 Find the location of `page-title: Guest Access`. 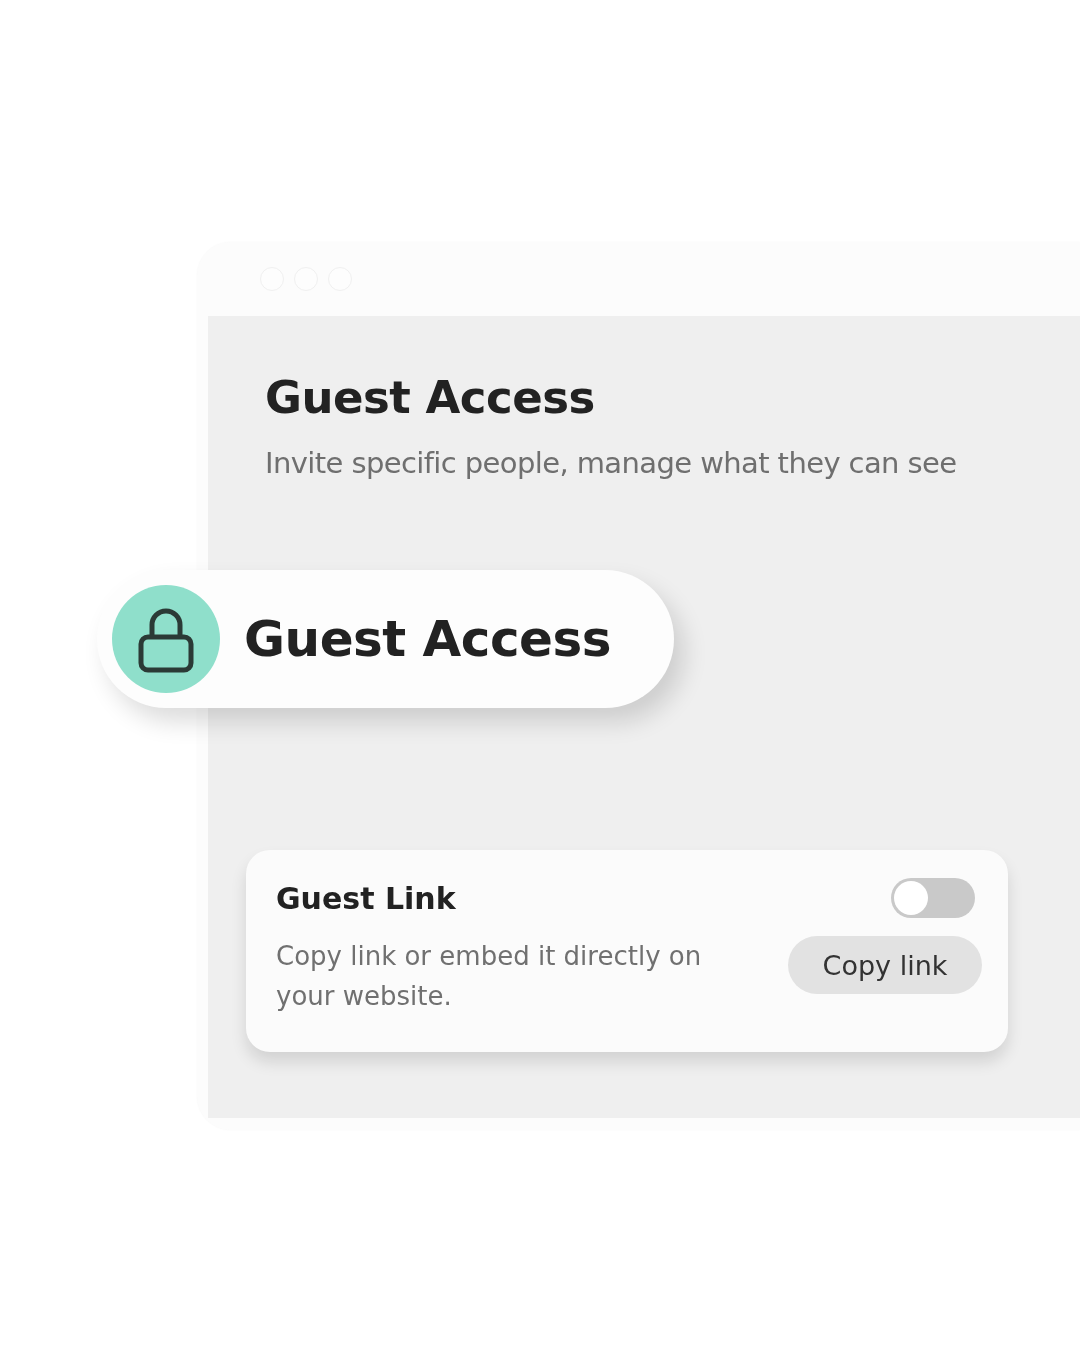

page-title: Guest Access is located at coordinates (430, 397).